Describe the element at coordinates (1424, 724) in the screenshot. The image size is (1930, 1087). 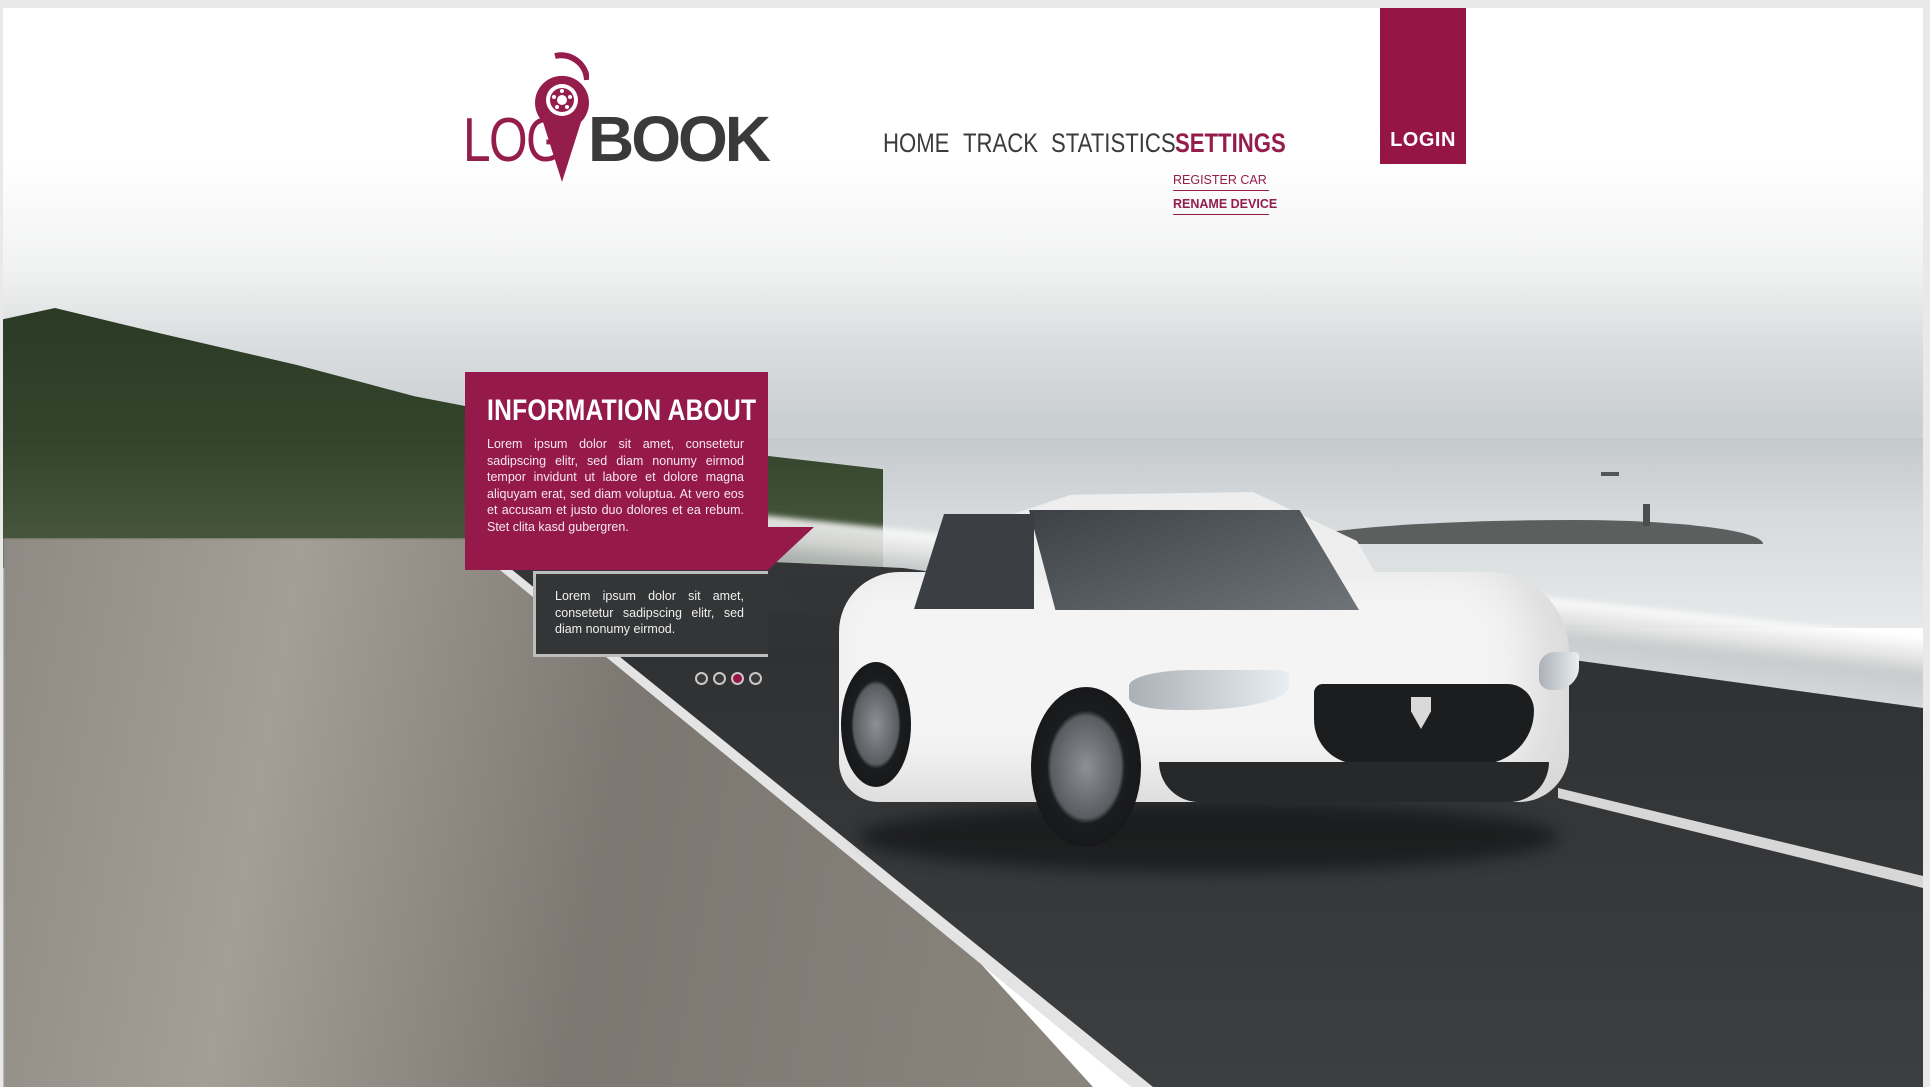
I see `car-grille` at that location.